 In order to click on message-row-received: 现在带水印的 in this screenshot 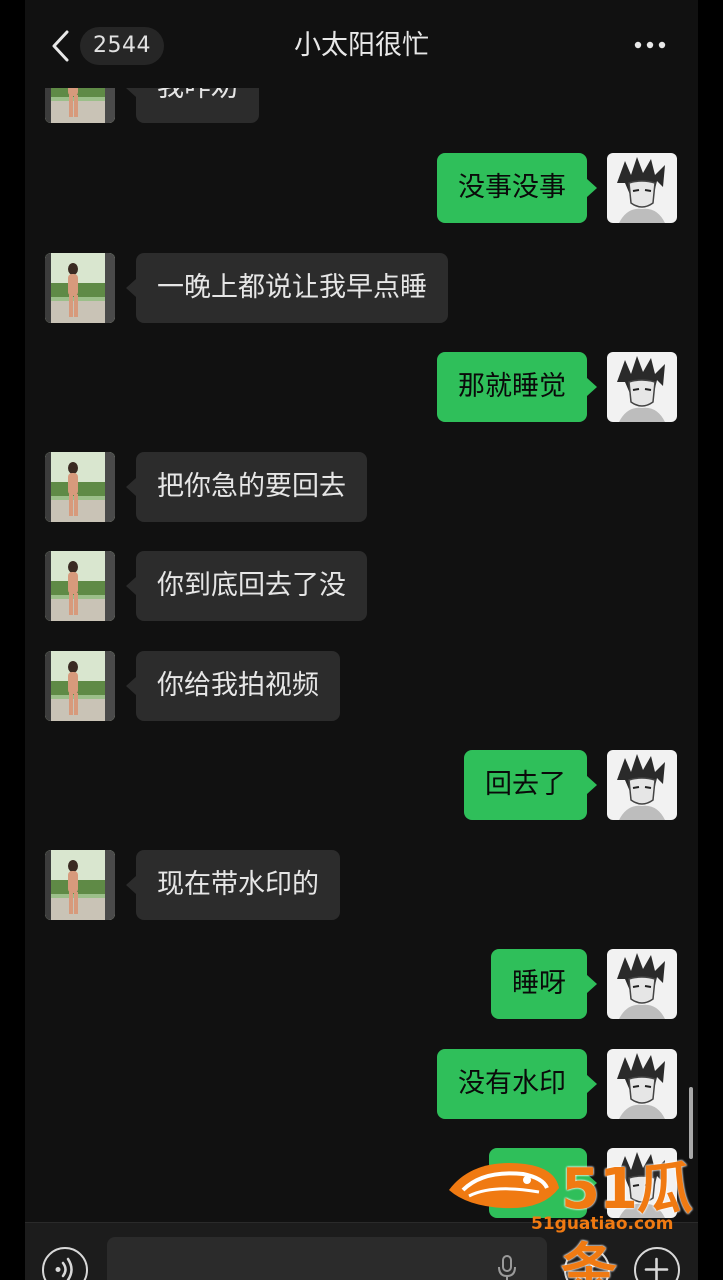, I will do `click(361, 886)`.